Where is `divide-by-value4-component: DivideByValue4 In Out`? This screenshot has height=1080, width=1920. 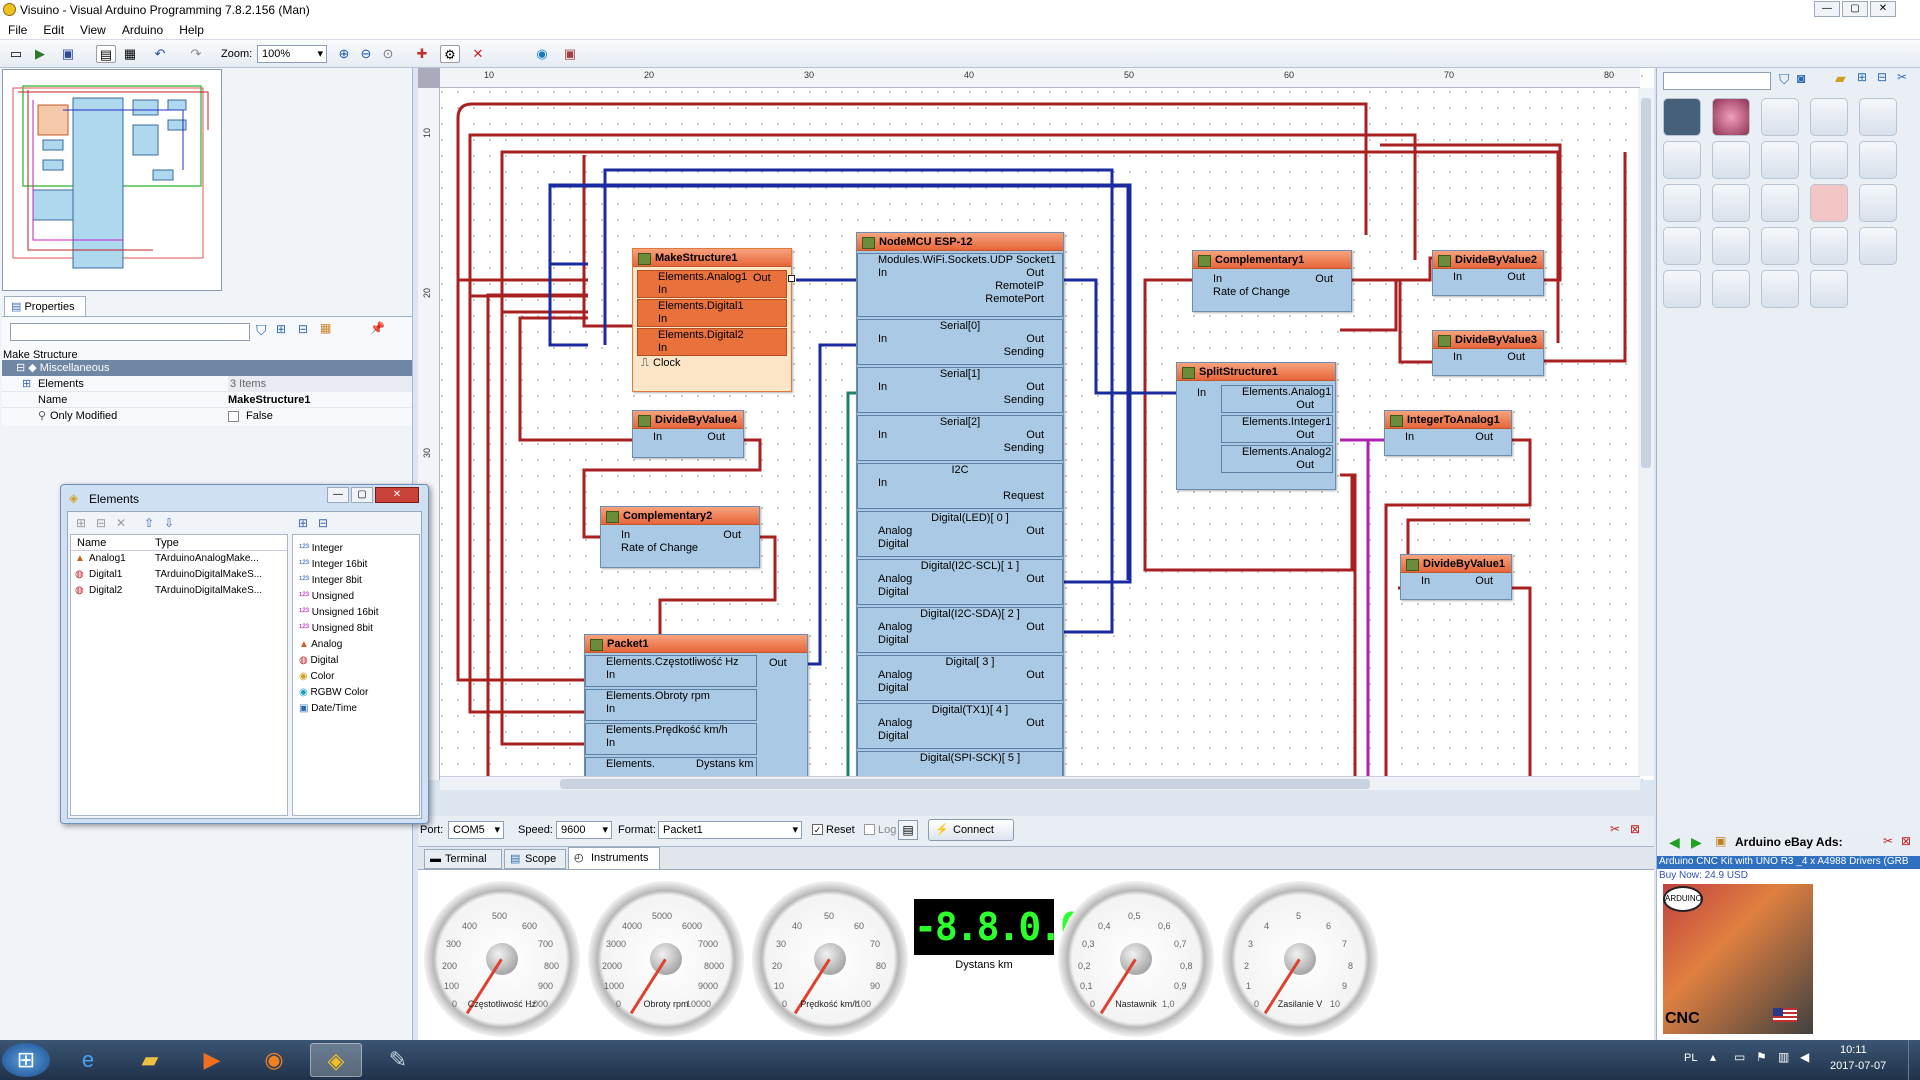 divide-by-value4-component: DivideByValue4 In Out is located at coordinates (688, 434).